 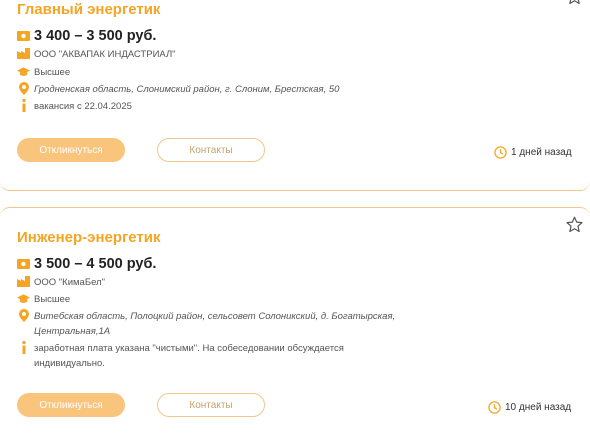 I want to click on posted-ago: 10 дней назад, so click(x=529, y=407).